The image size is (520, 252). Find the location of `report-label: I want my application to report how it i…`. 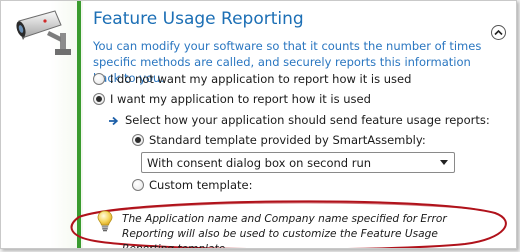

report-label: I want my application to report how it i… is located at coordinates (240, 99).